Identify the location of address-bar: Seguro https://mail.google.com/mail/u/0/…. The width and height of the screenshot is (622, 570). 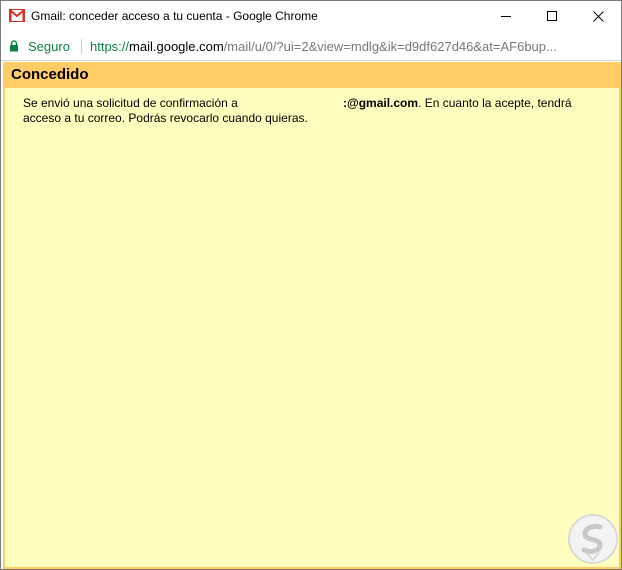
(311, 46).